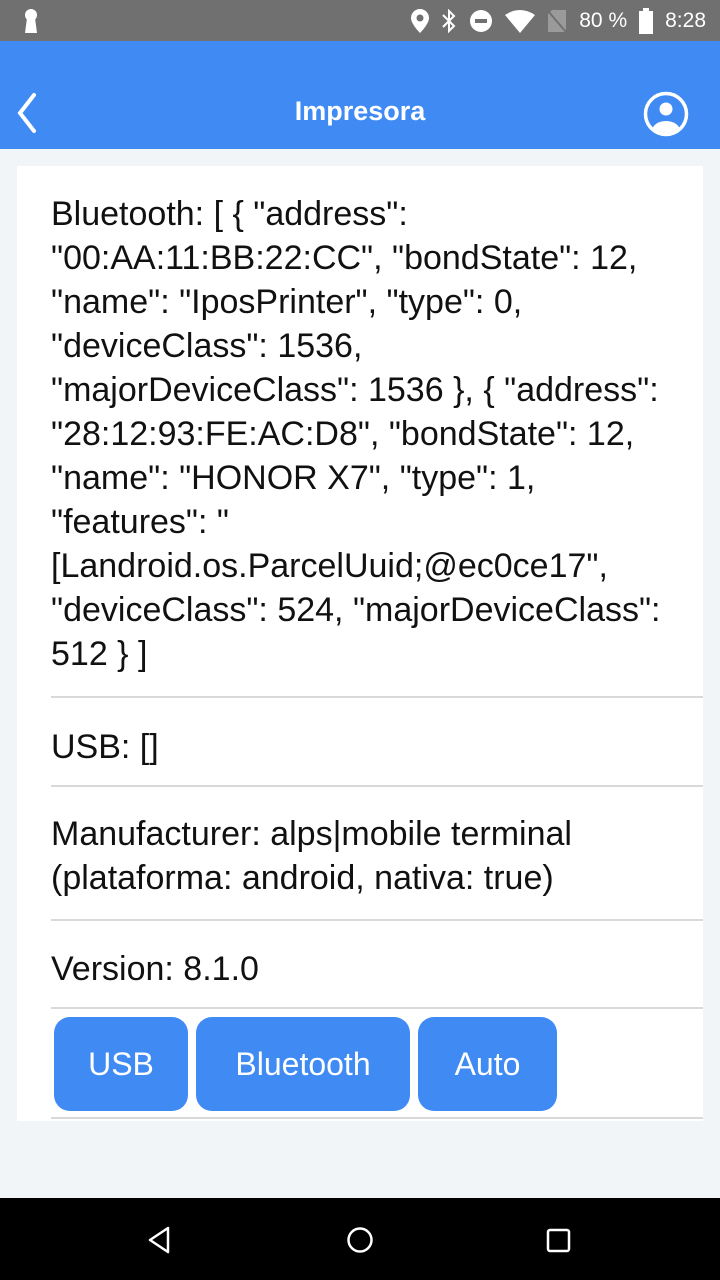 This screenshot has width=720, height=1280. I want to click on version-text: Version: 8.1.0, so click(155, 969).